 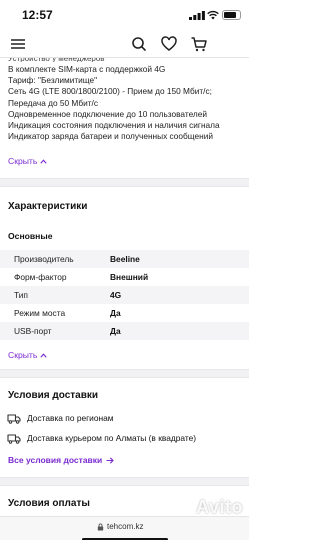 I want to click on avito-watermark: Avito, so click(x=209, y=507).